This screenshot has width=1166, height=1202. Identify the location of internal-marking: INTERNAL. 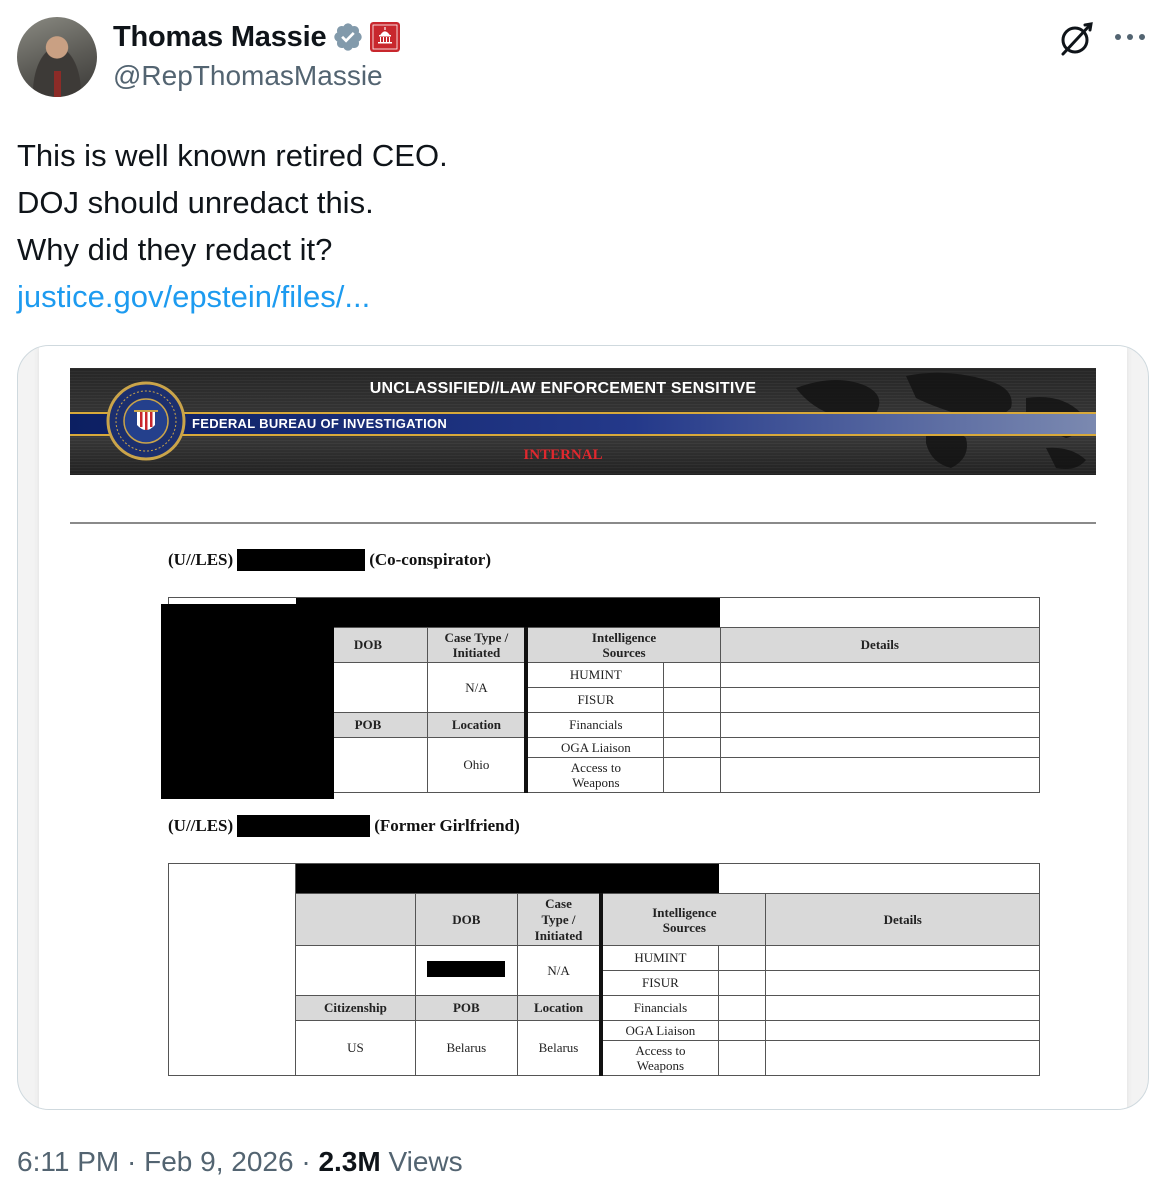
(563, 455).